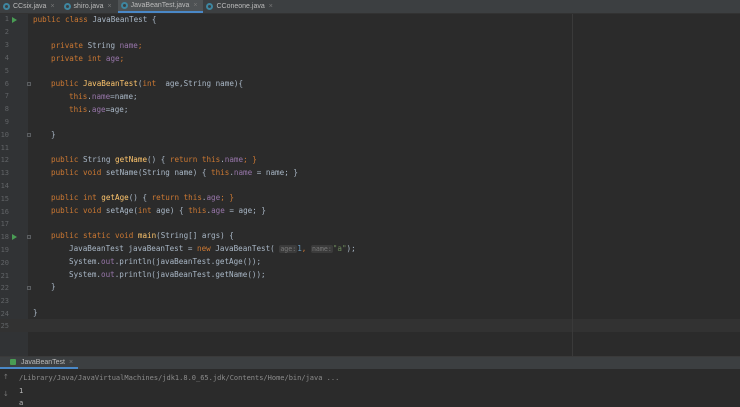 The image size is (740, 407). What do you see at coordinates (275, 172) in the screenshot?
I see `code-text: = name; }` at bounding box center [275, 172].